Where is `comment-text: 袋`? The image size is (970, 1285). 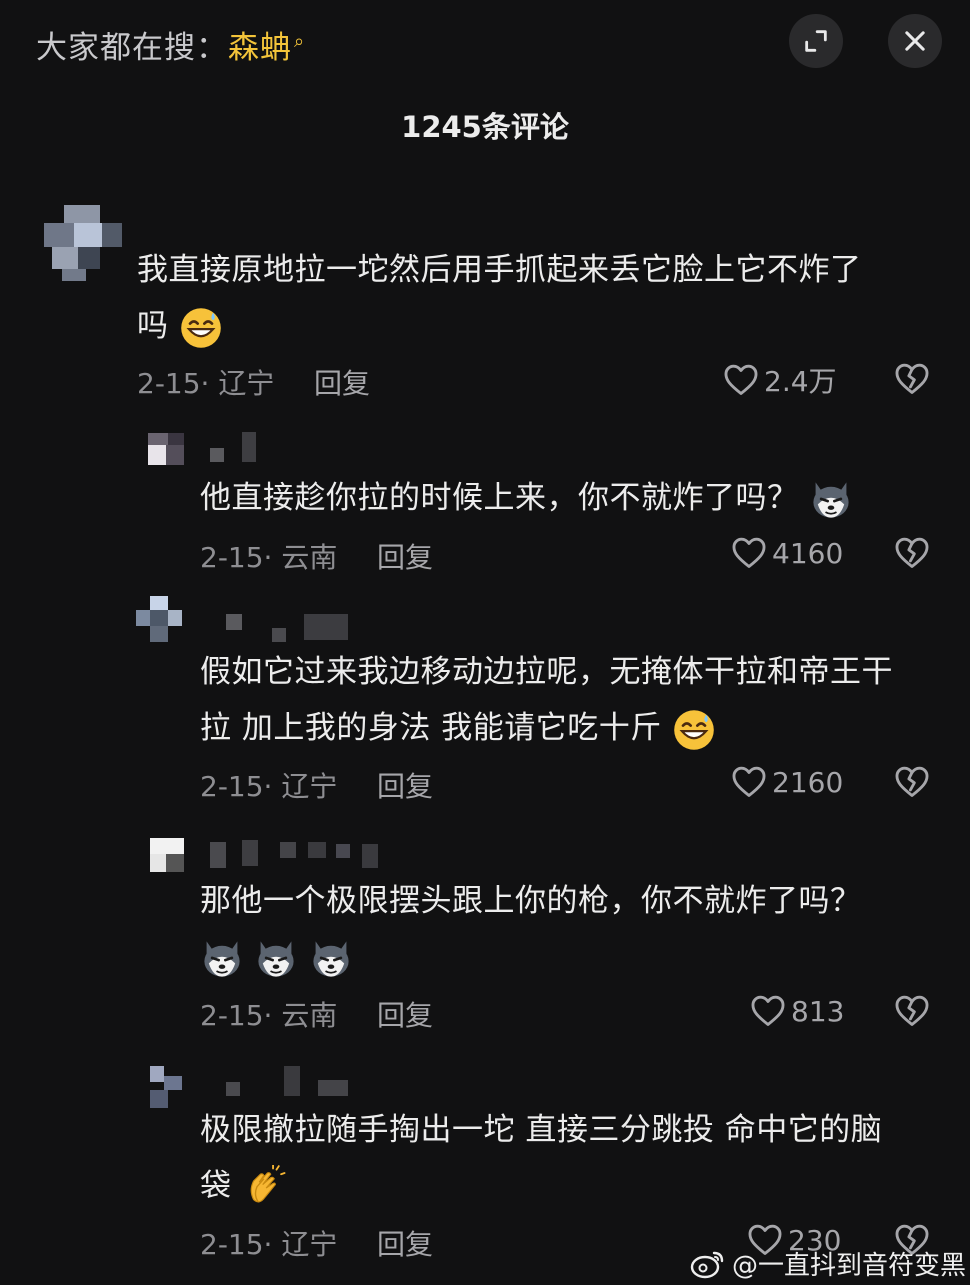 comment-text: 袋 is located at coordinates (216, 1186).